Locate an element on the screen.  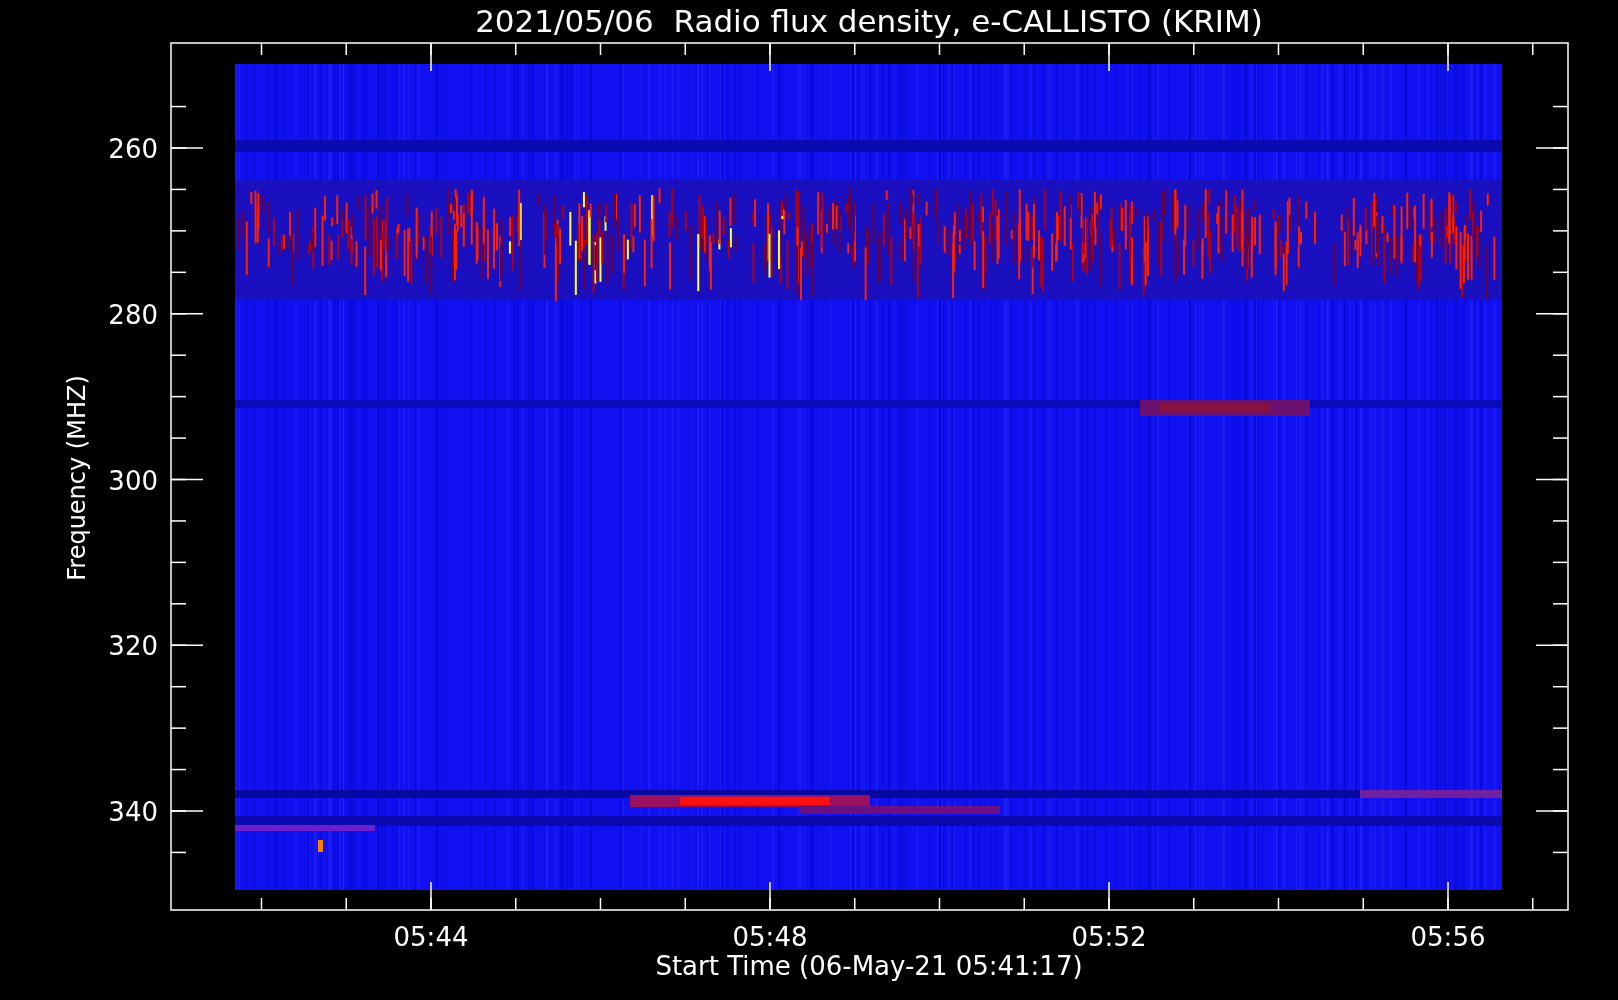
x-axis-label: Start Time (06-May-21 05:41:17) is located at coordinates (869, 966).